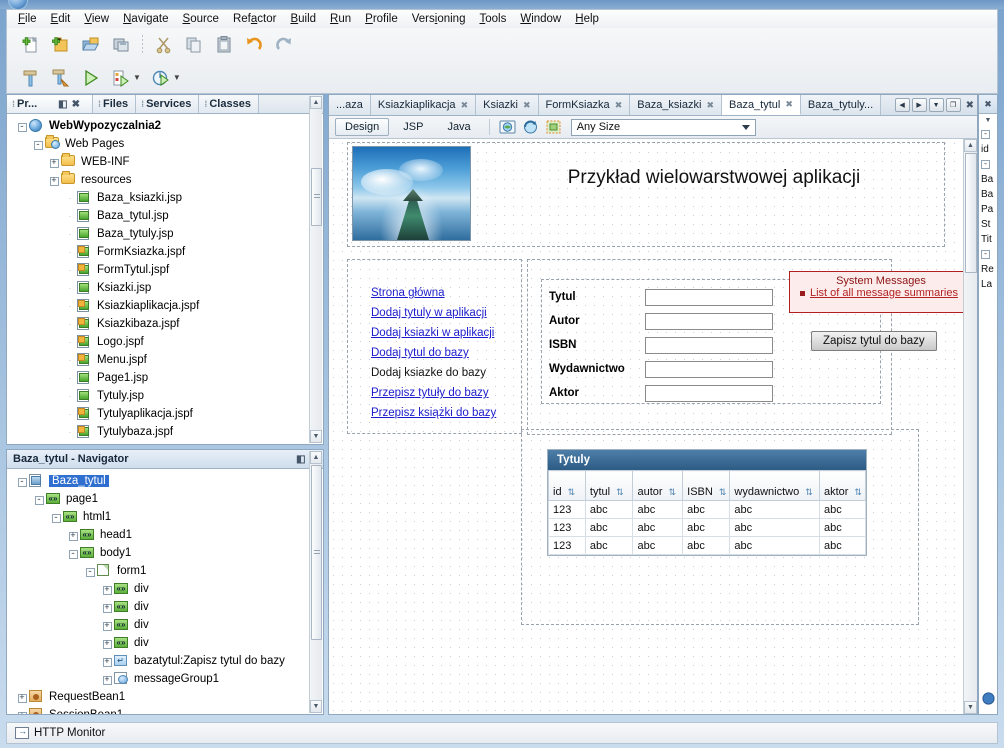 The width and height of the screenshot is (1004, 748). I want to click on copy-icon, so click(194, 45).